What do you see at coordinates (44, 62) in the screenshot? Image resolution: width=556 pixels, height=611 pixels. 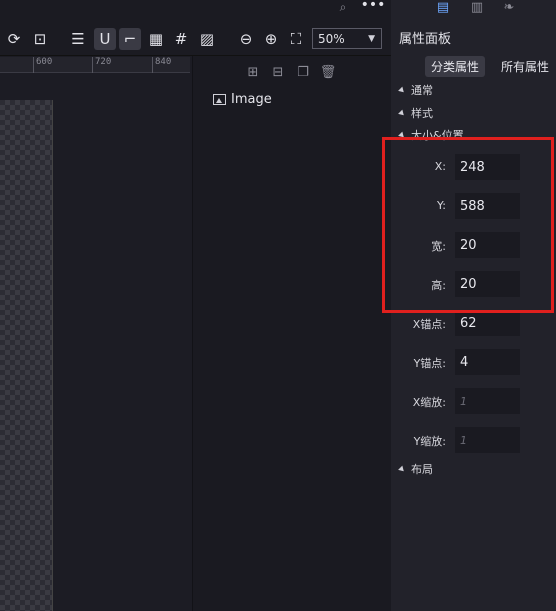 I see `ruler-label: 600` at bounding box center [44, 62].